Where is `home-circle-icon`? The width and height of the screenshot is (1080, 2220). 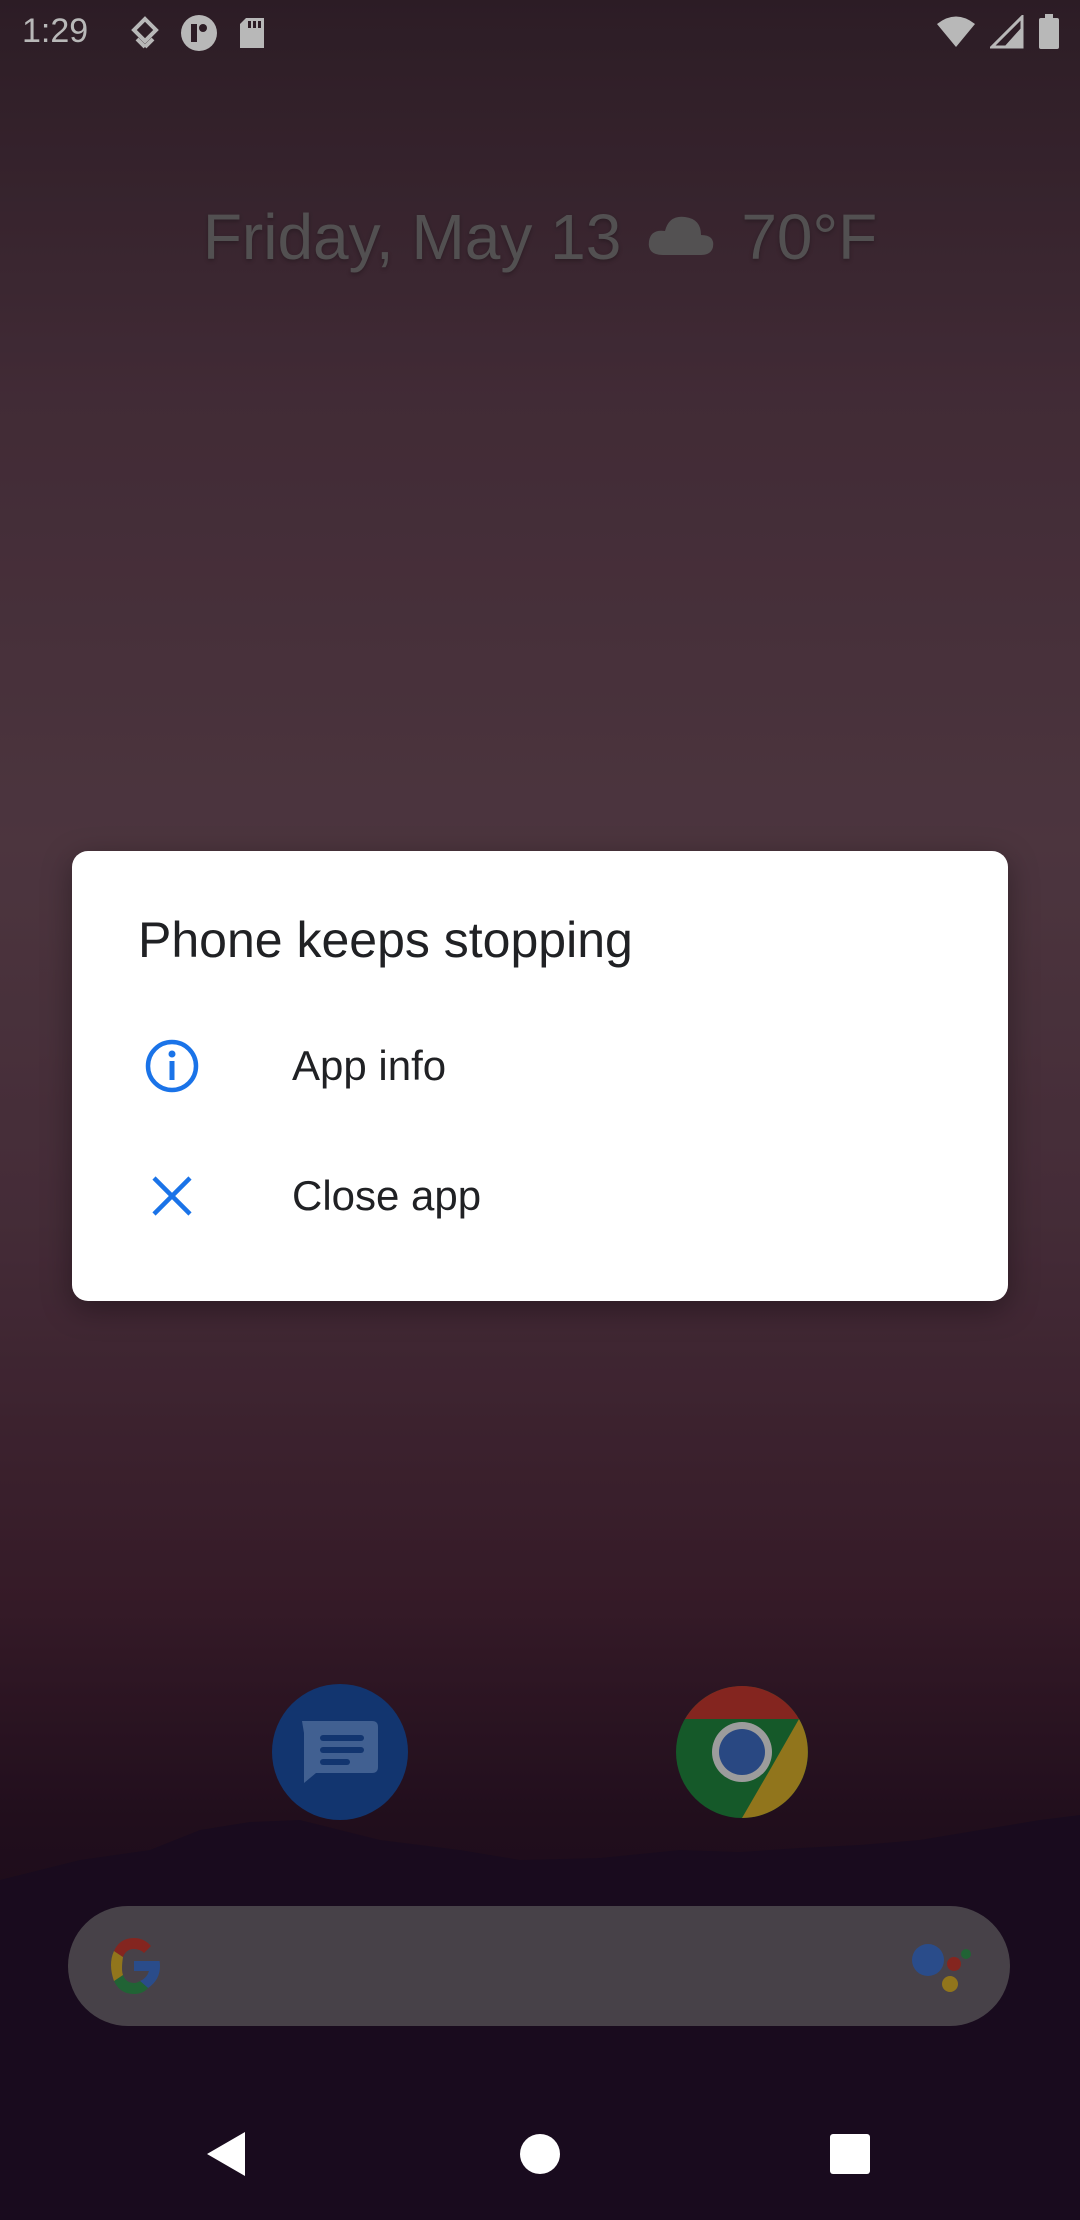 home-circle-icon is located at coordinates (540, 2154).